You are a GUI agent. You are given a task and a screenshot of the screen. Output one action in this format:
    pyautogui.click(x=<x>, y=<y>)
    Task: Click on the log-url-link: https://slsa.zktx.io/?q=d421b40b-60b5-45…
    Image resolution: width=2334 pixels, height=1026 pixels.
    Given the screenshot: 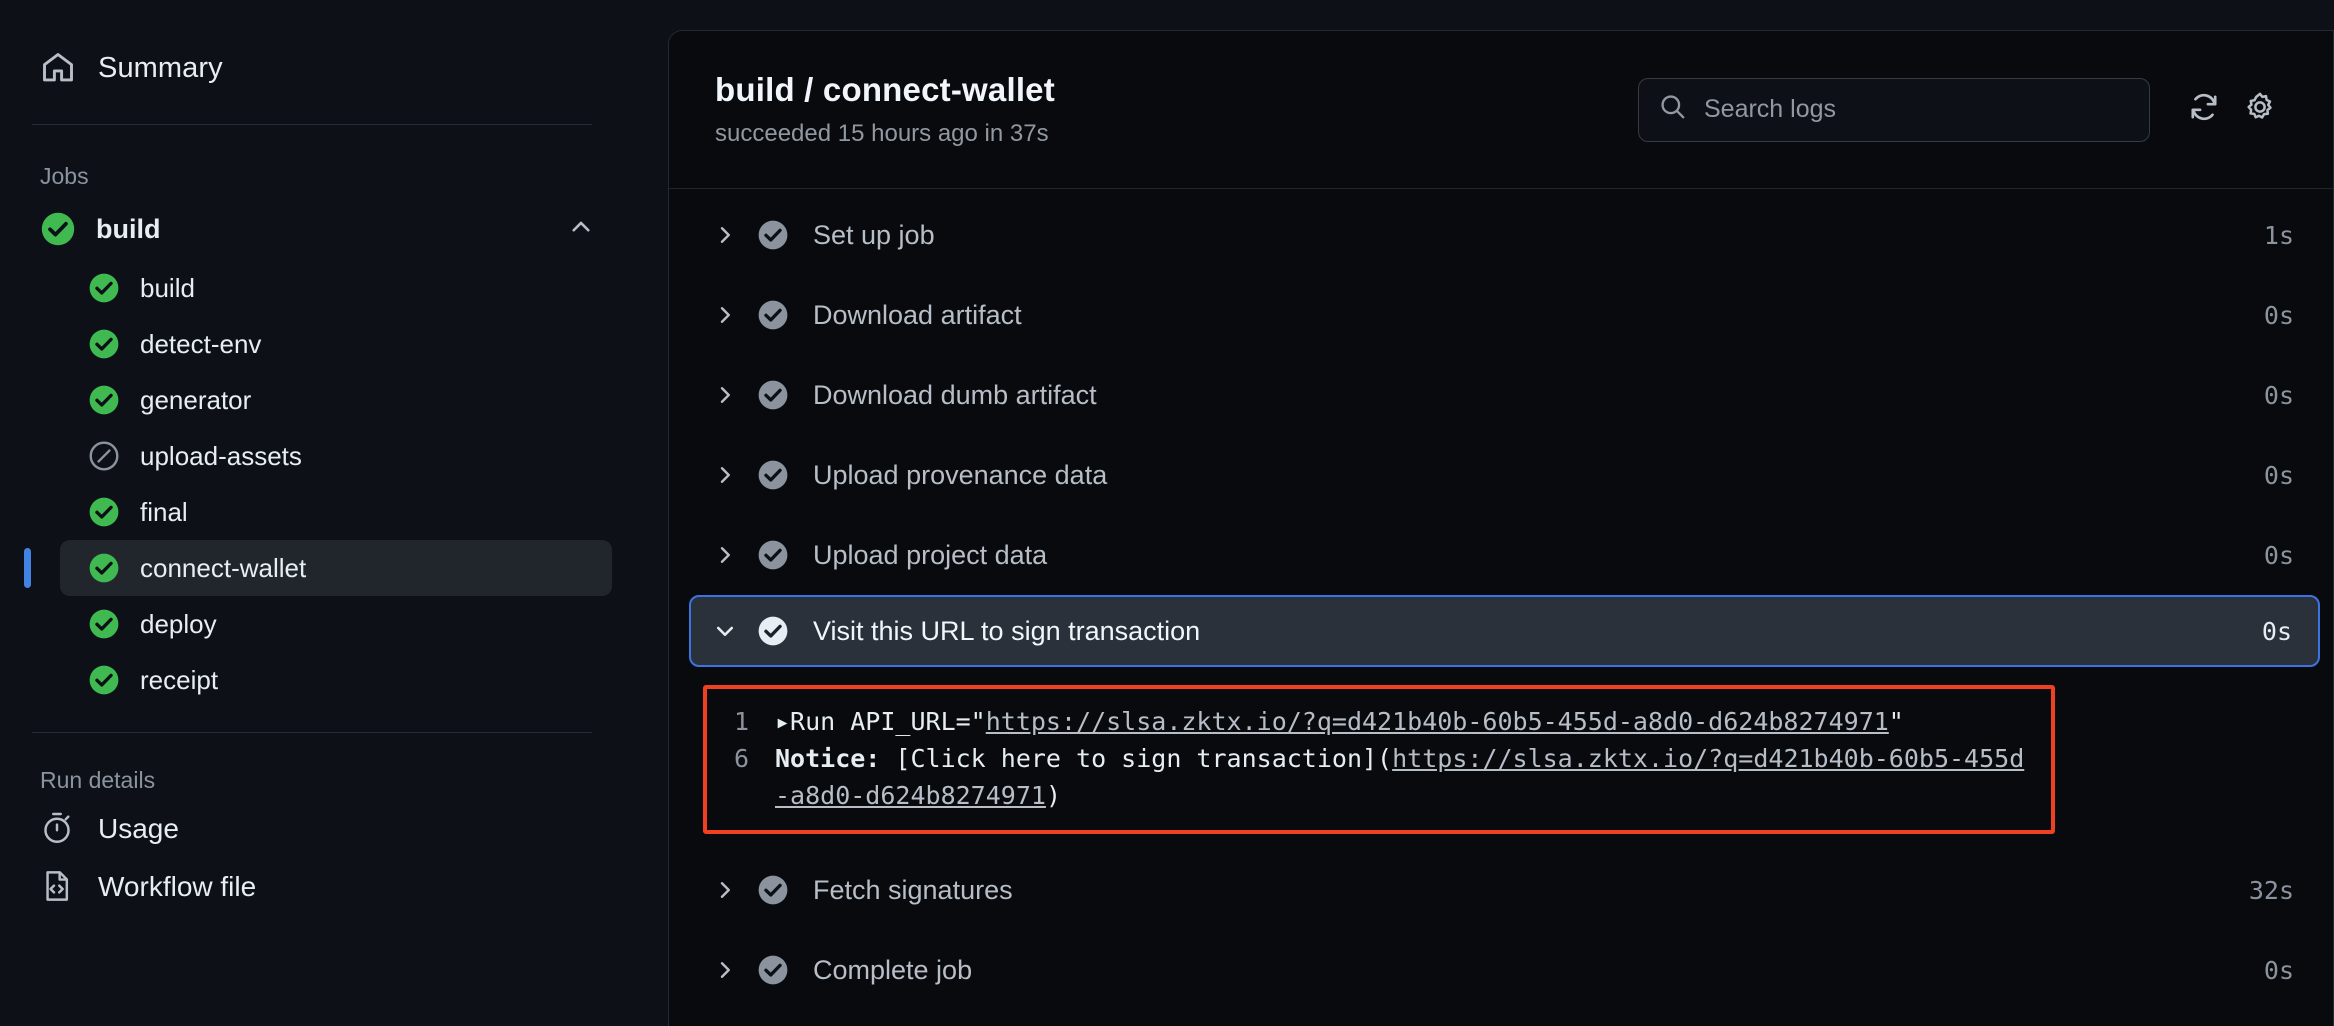 What is the action you would take?
    pyautogui.click(x=1437, y=721)
    